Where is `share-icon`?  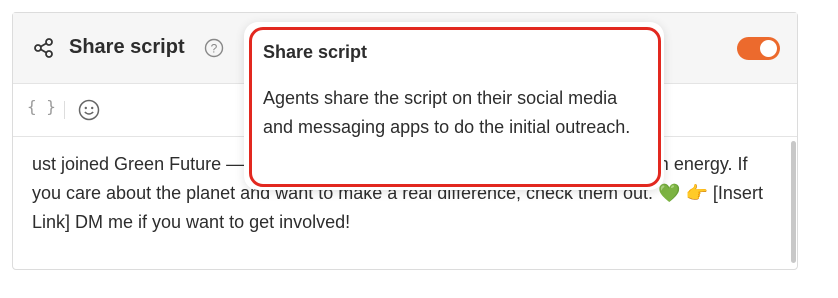
share-icon is located at coordinates (44, 48).